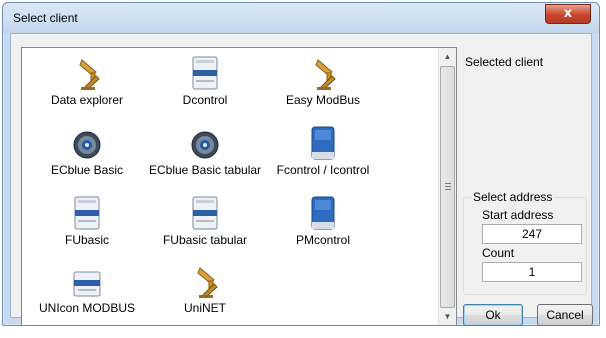 The width and height of the screenshot is (606, 338). I want to click on address-groupbox: Select address Start address Count, so click(525, 242).